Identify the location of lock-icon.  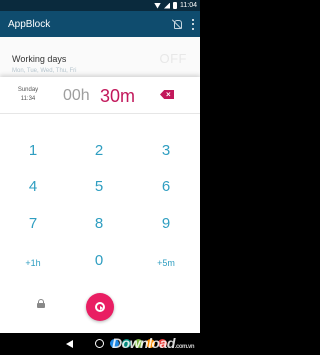
(41, 303).